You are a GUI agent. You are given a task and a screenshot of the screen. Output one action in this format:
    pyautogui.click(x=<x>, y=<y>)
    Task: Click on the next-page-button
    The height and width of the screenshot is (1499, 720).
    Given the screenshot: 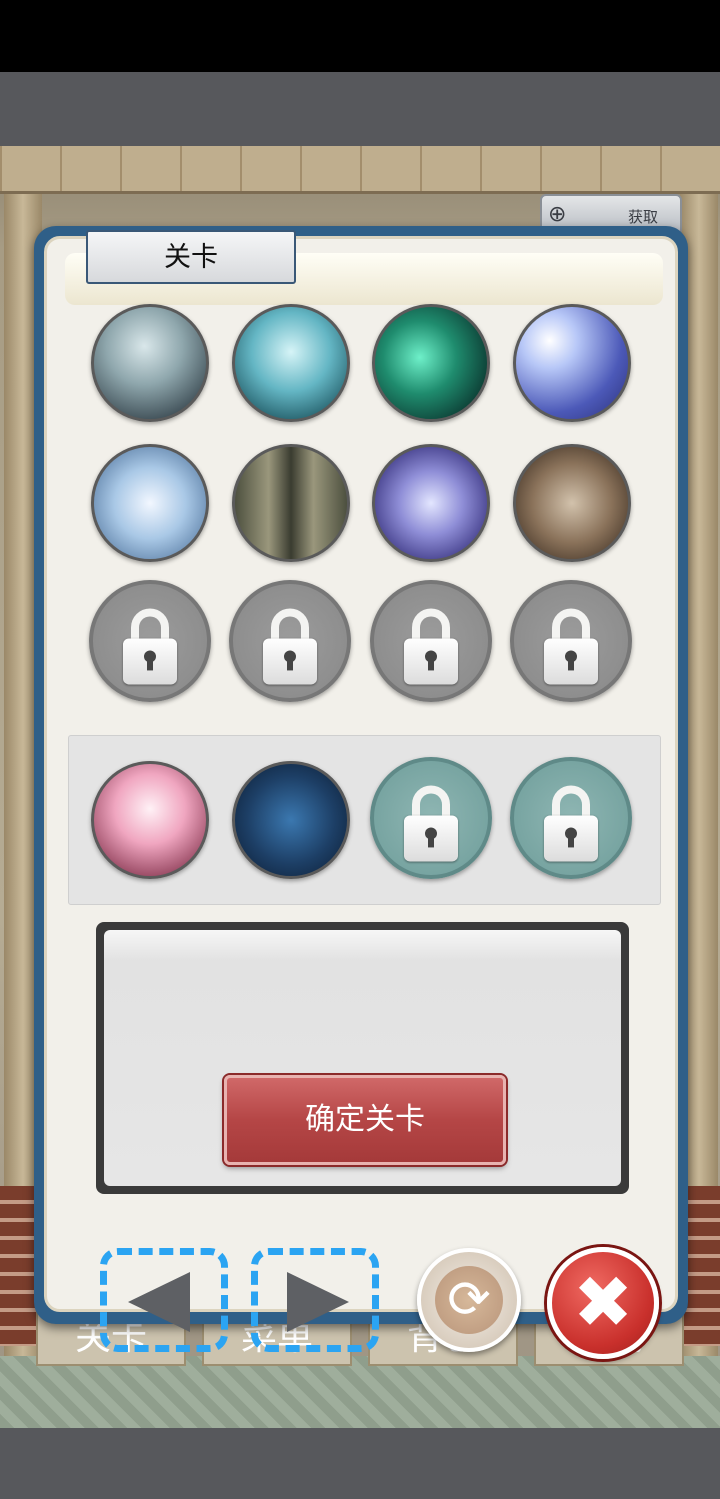 What is the action you would take?
    pyautogui.click(x=315, y=1300)
    